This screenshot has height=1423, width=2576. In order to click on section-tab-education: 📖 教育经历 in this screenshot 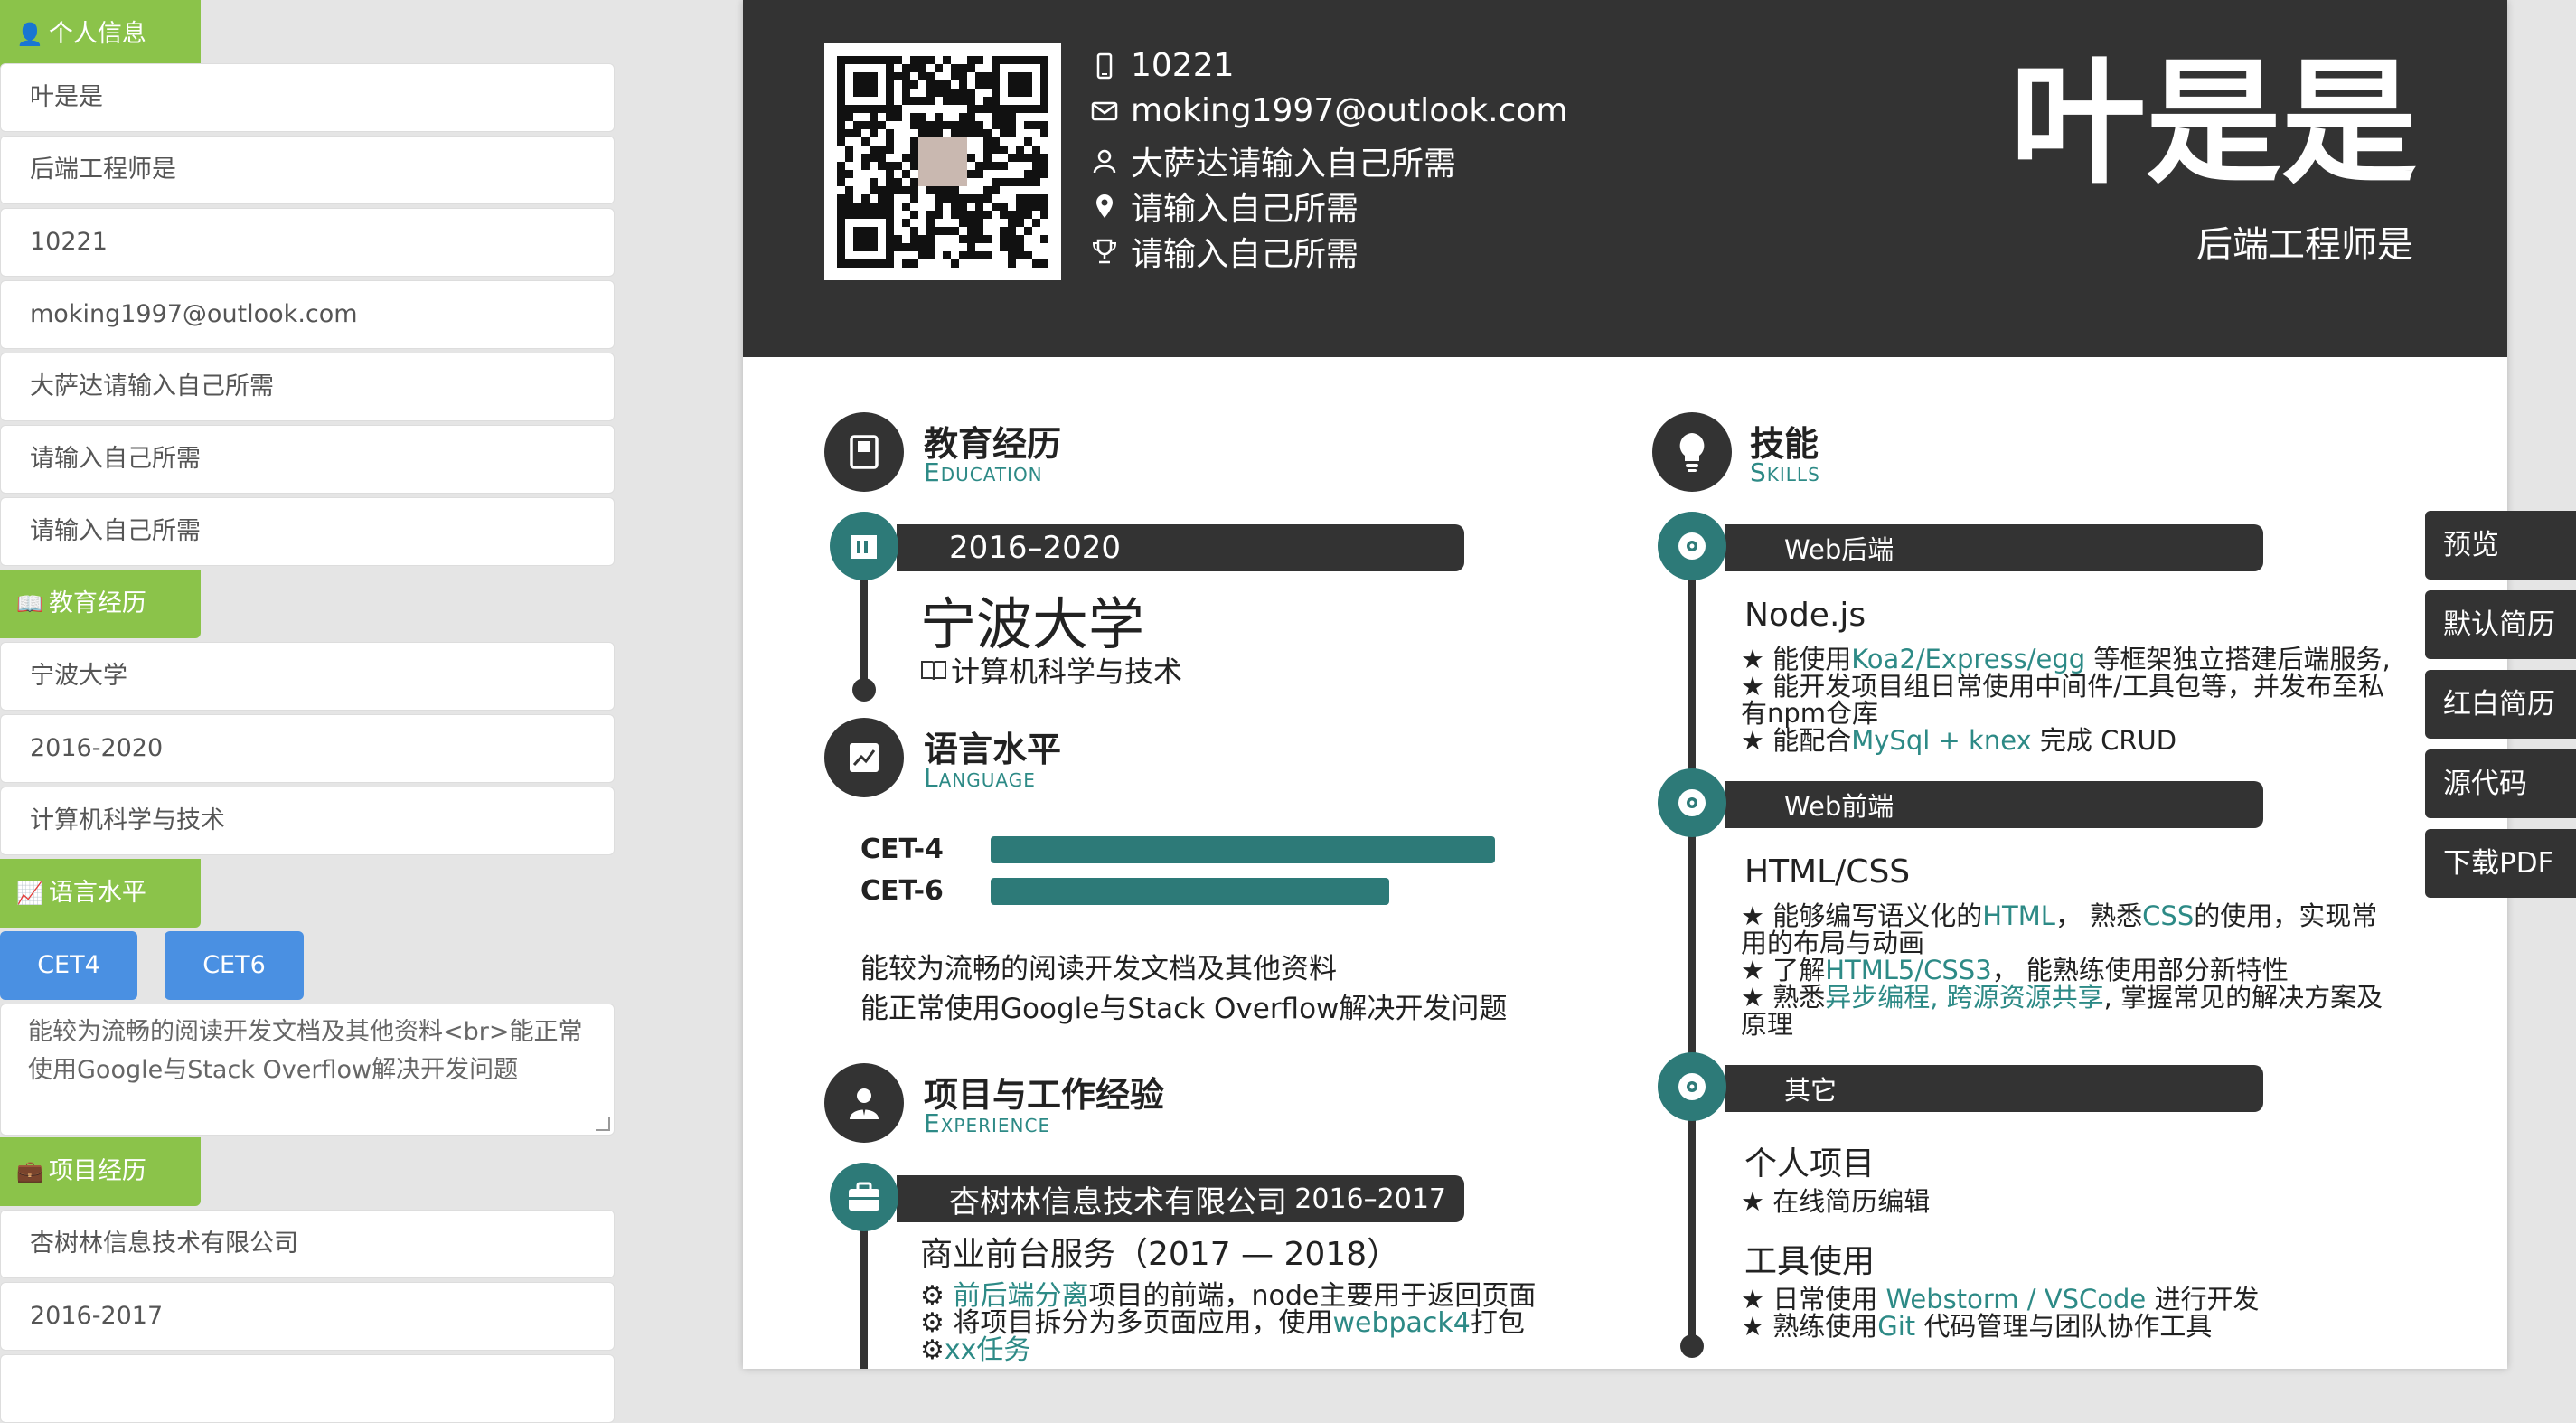, I will do `click(101, 604)`.